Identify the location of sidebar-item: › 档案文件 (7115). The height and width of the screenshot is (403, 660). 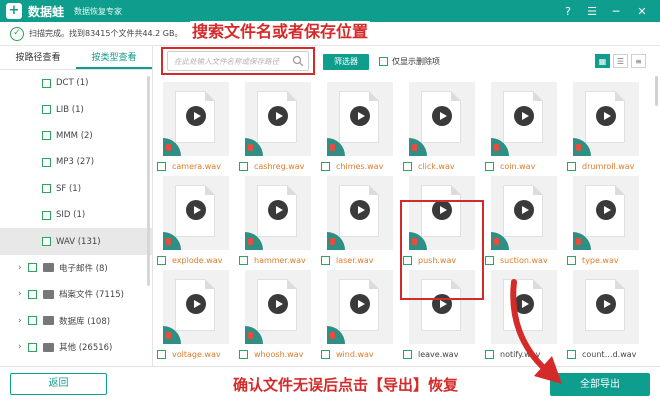
(76, 294).